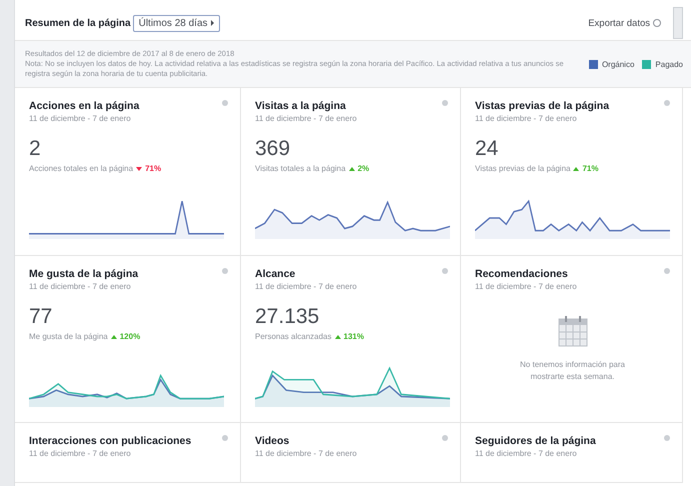 The image size is (691, 486). What do you see at coordinates (542, 106) in the screenshot?
I see `card-title: Vistas previas de la página` at bounding box center [542, 106].